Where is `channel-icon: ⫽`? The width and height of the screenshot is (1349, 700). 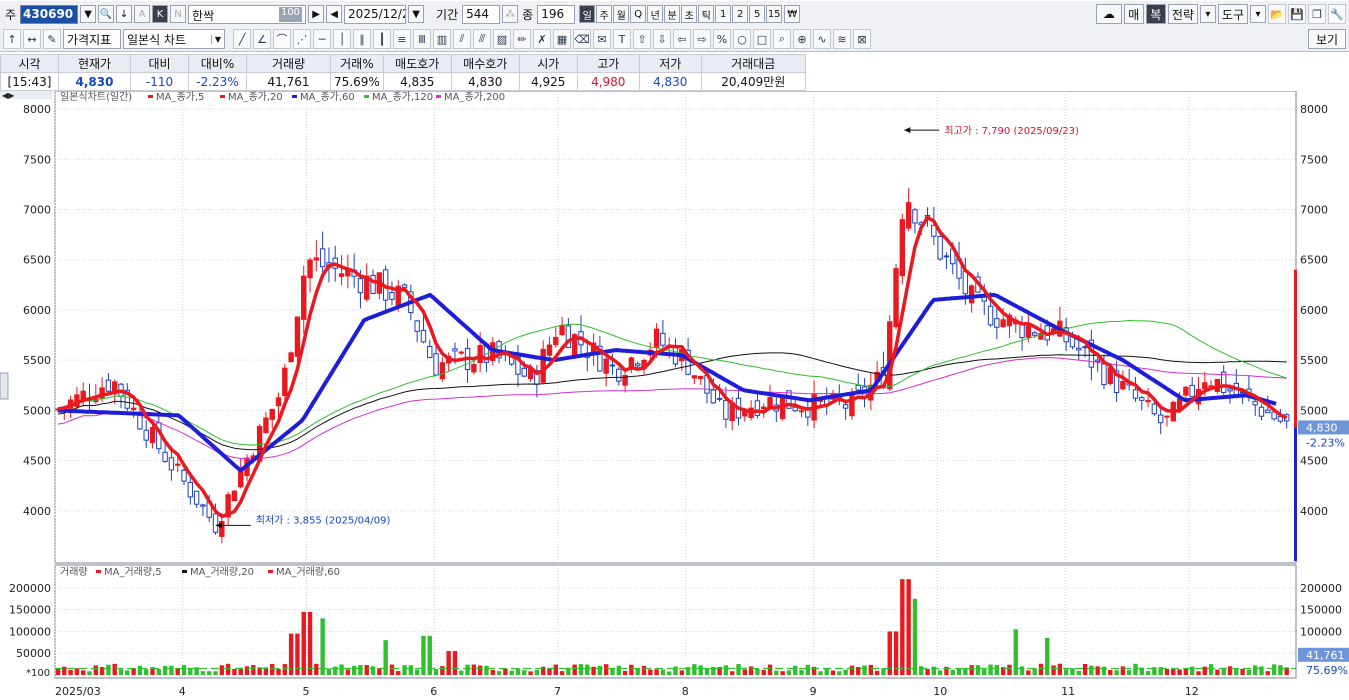
channel-icon: ⫽ is located at coordinates (462, 39).